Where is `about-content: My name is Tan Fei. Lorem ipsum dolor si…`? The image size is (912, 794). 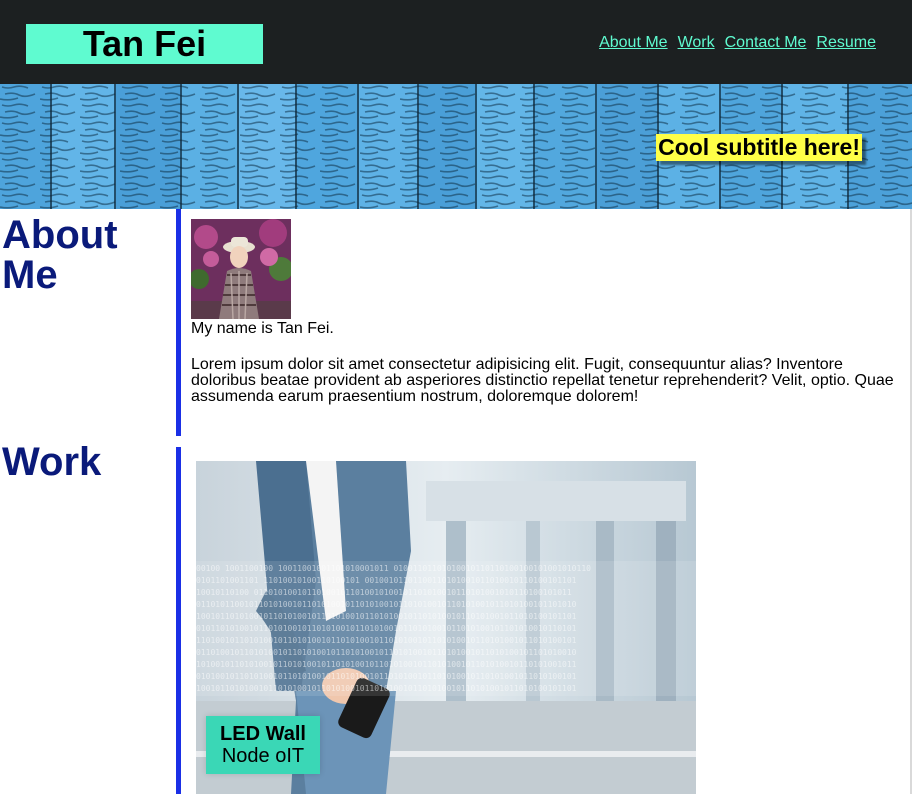 about-content: My name is Tan Fei. Lorem ipsum dolor si… is located at coordinates (546, 373).